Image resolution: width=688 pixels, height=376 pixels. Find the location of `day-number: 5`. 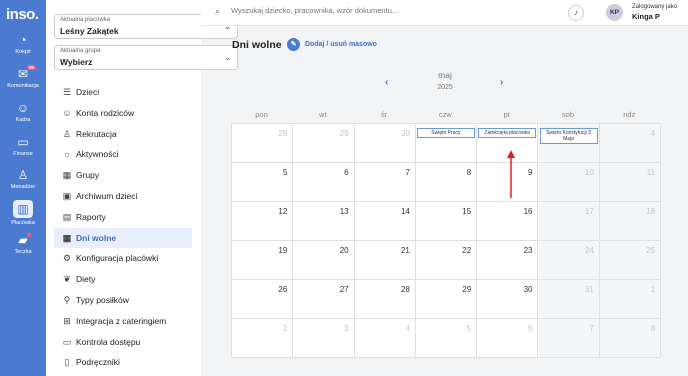

day-number: 5 is located at coordinates (285, 172).